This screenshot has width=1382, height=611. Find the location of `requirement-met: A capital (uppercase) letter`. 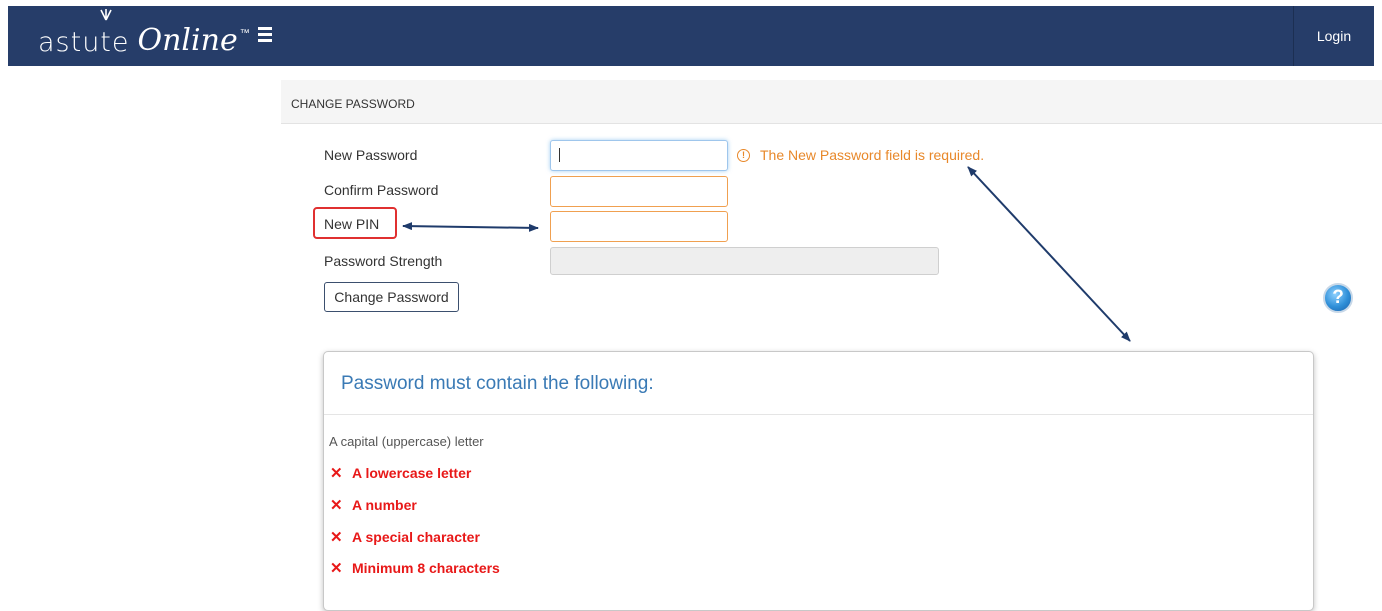

requirement-met: A capital (uppercase) letter is located at coordinates (406, 441).